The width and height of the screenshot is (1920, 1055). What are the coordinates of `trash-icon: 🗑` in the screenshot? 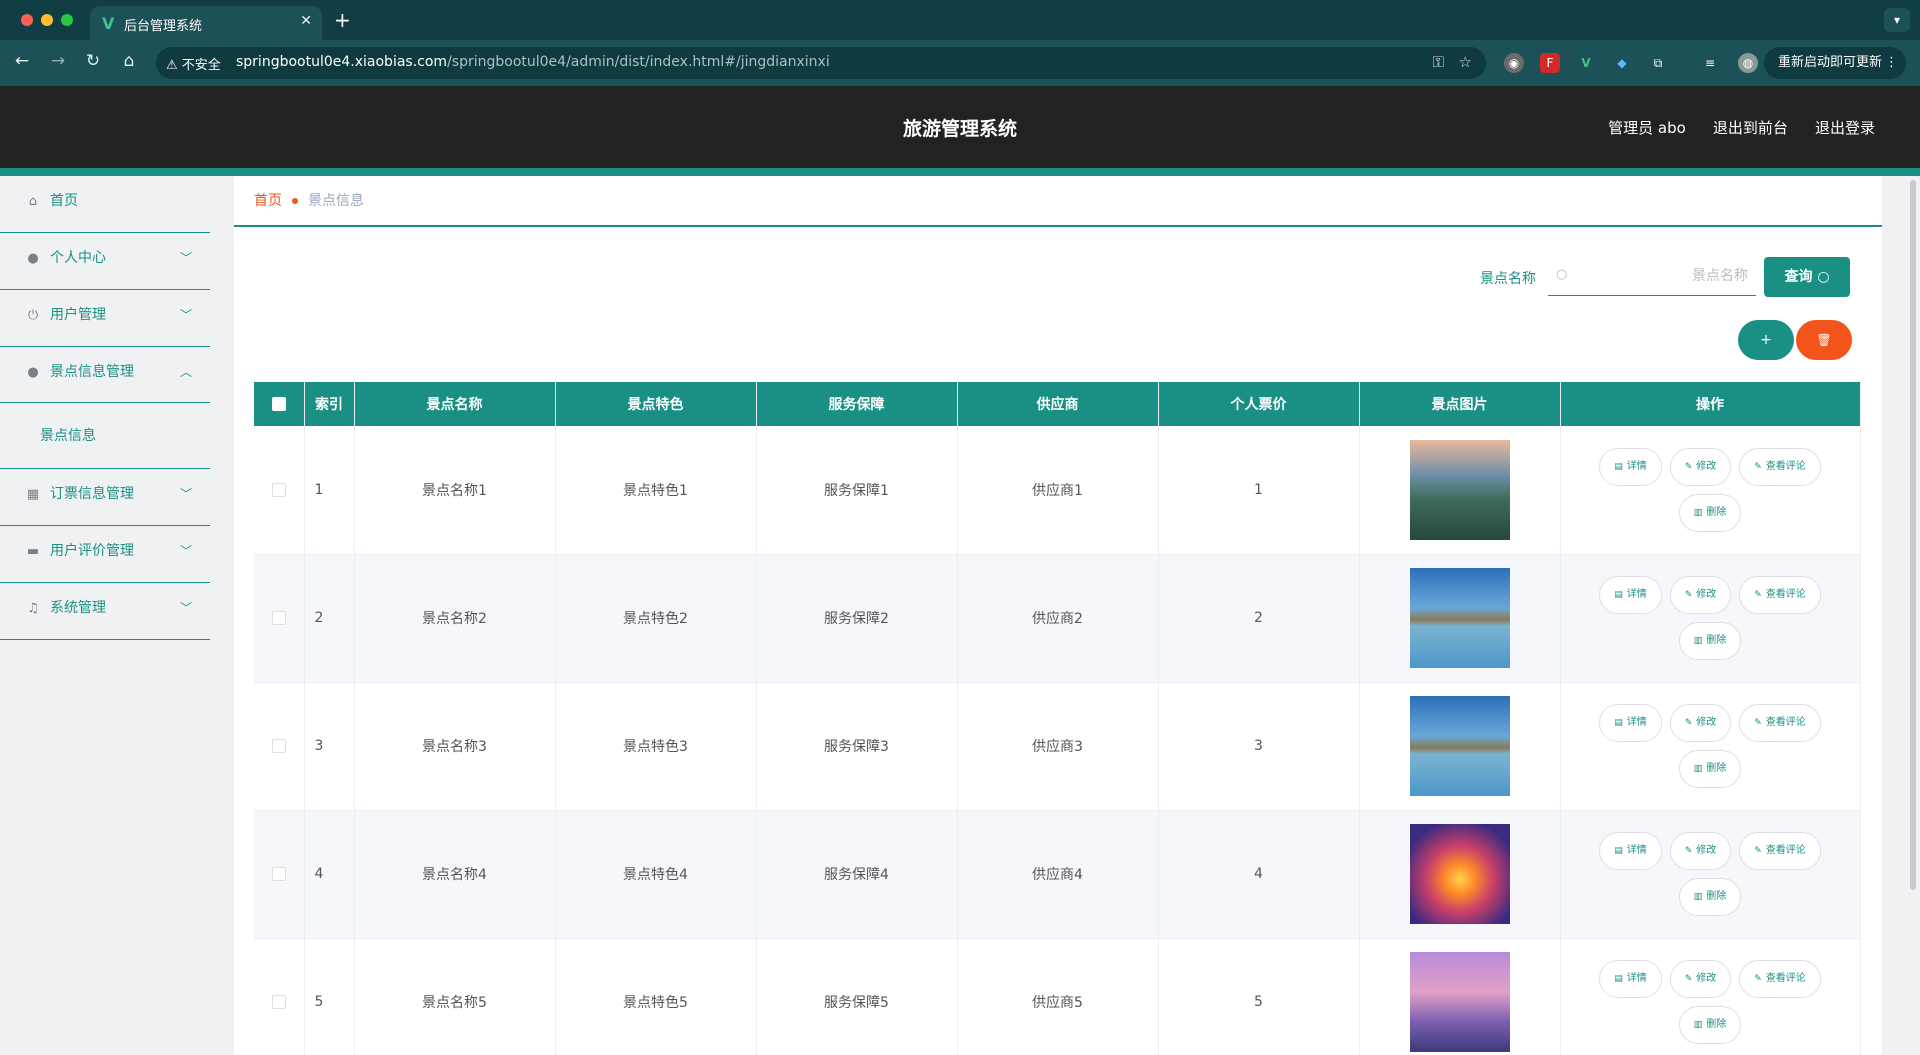 It's located at (1824, 340).